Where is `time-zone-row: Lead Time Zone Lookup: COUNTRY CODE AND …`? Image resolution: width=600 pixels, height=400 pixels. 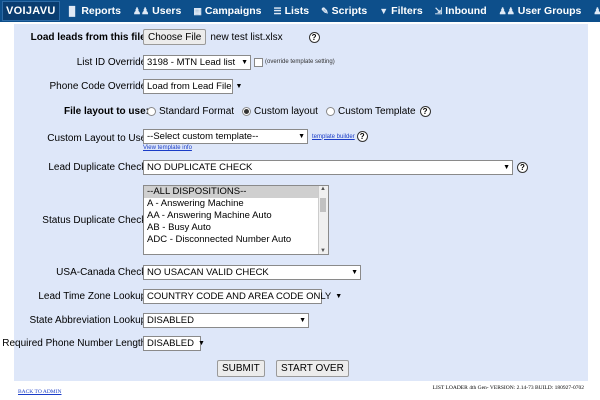
time-zone-row: Lead Time Zone Lookup: COUNTRY CODE AND … is located at coordinates (301, 296).